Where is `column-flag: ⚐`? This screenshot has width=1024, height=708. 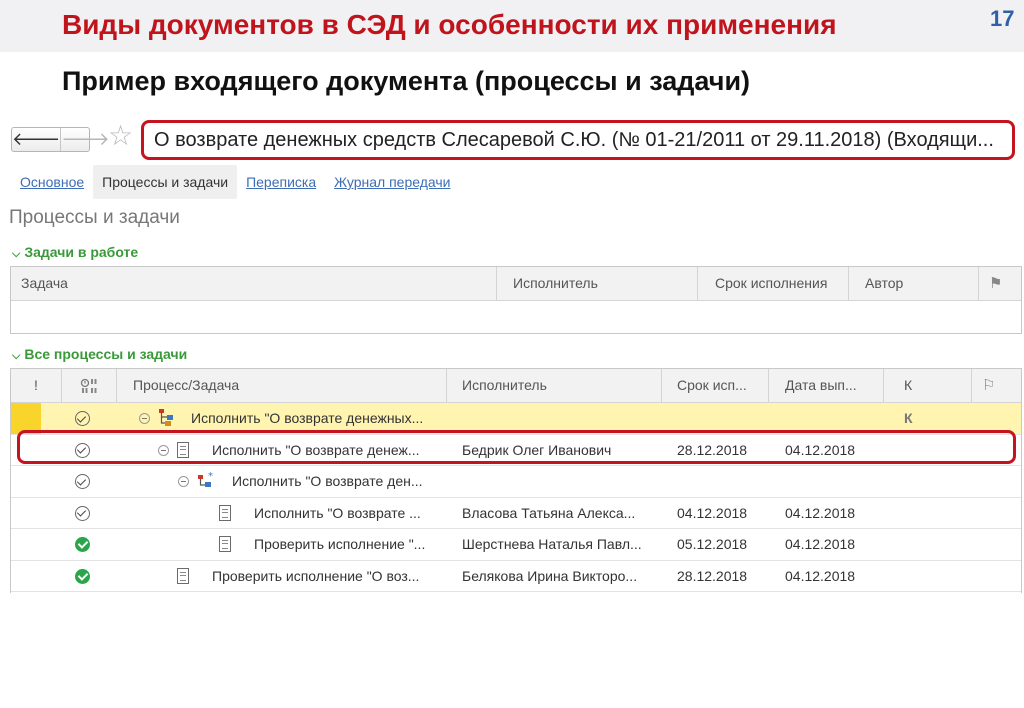 column-flag: ⚐ is located at coordinates (997, 385).